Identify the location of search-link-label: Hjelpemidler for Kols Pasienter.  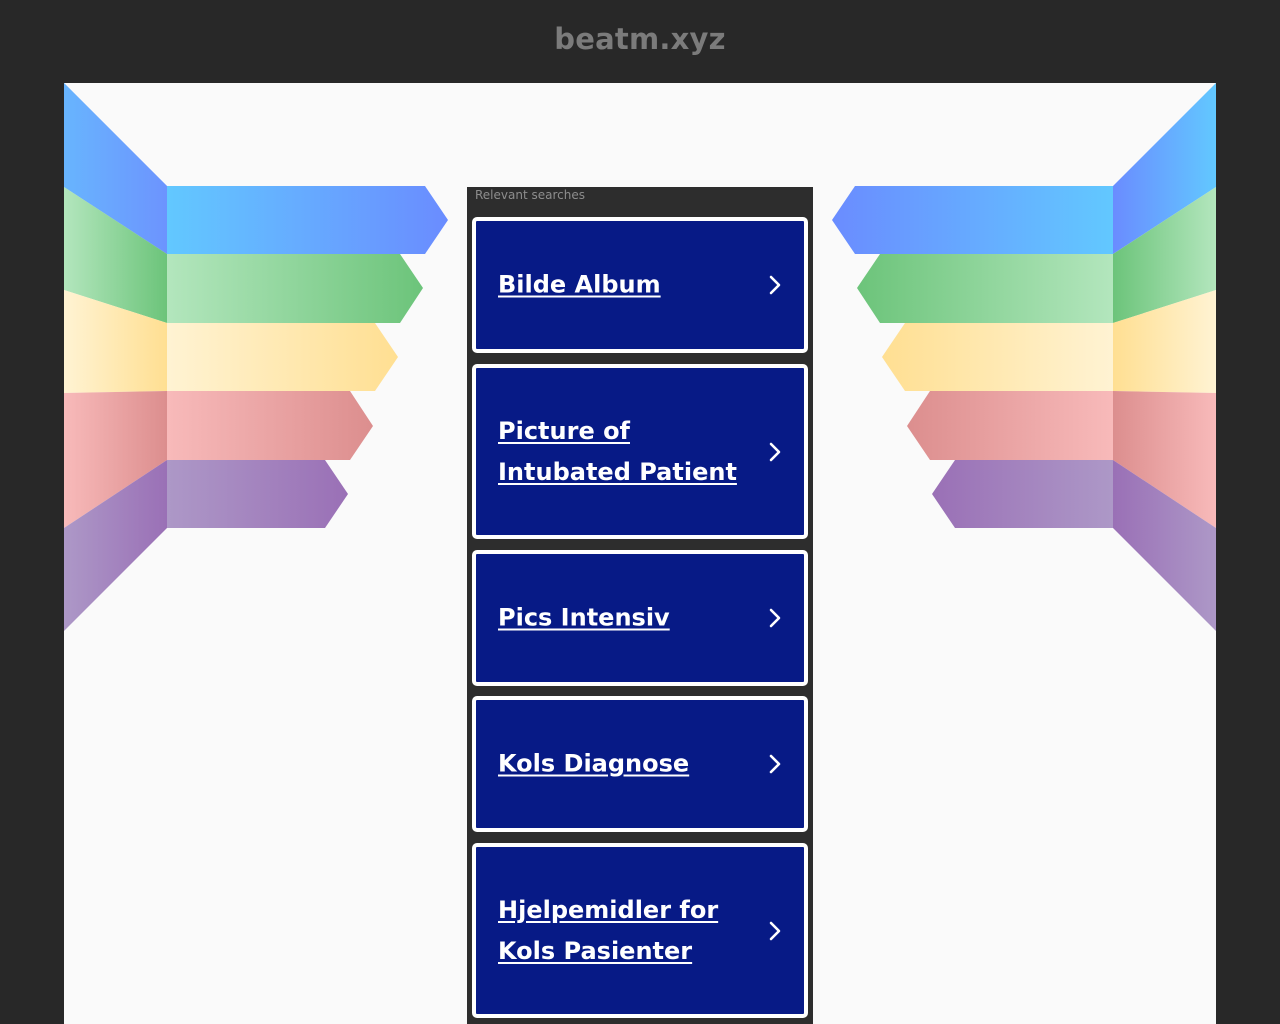
(608, 930).